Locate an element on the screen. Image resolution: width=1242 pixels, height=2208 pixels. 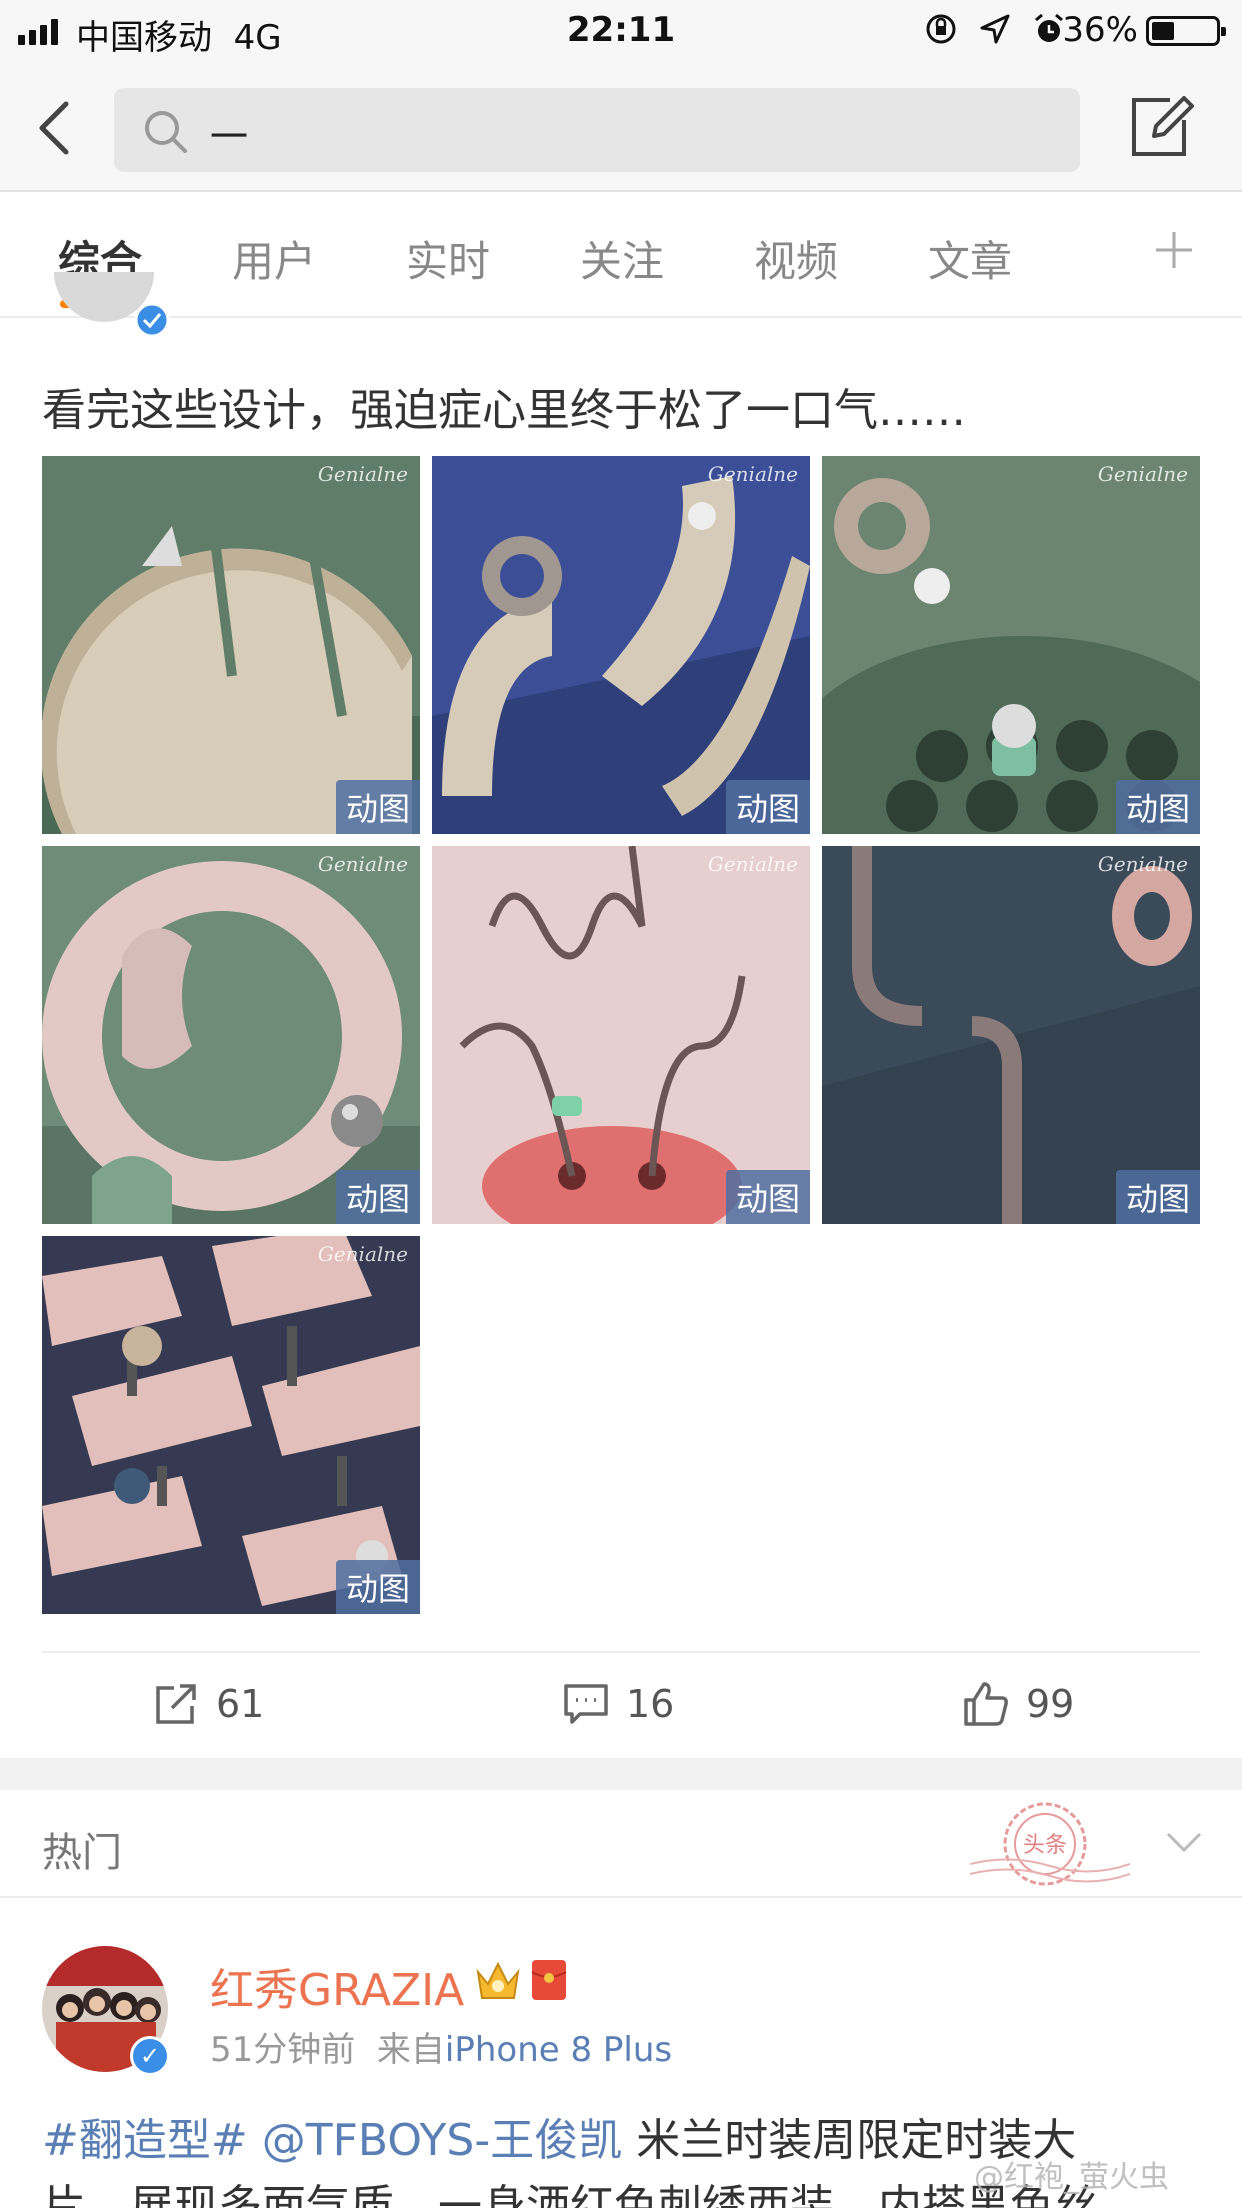
share-icon is located at coordinates (176, 1704).